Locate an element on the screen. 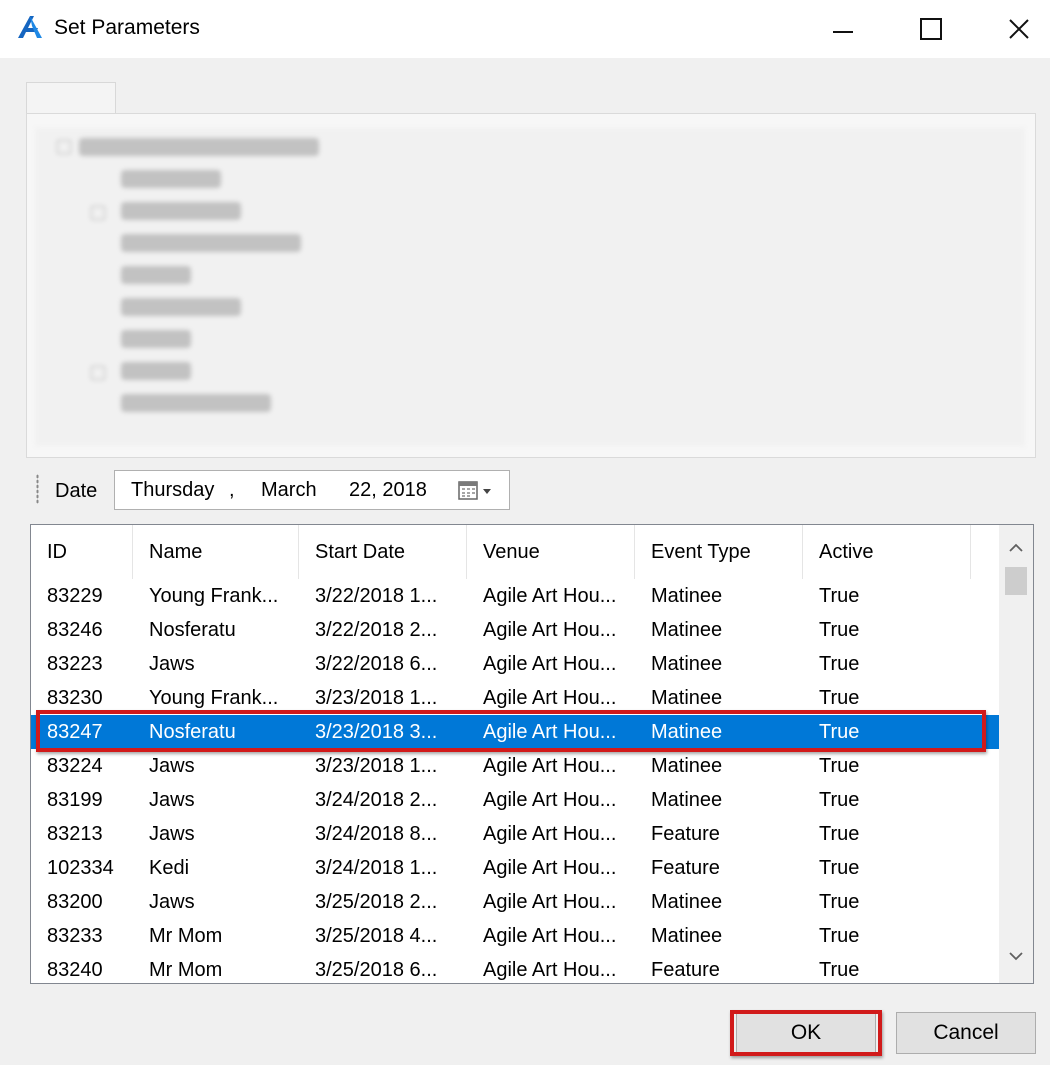 The image size is (1050, 1065). scroll-up-button is located at coordinates (1016, 548).